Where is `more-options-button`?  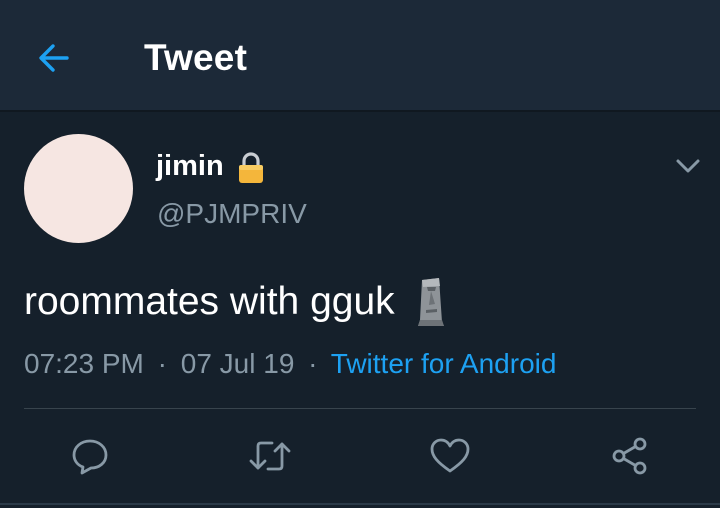 more-options-button is located at coordinates (688, 166).